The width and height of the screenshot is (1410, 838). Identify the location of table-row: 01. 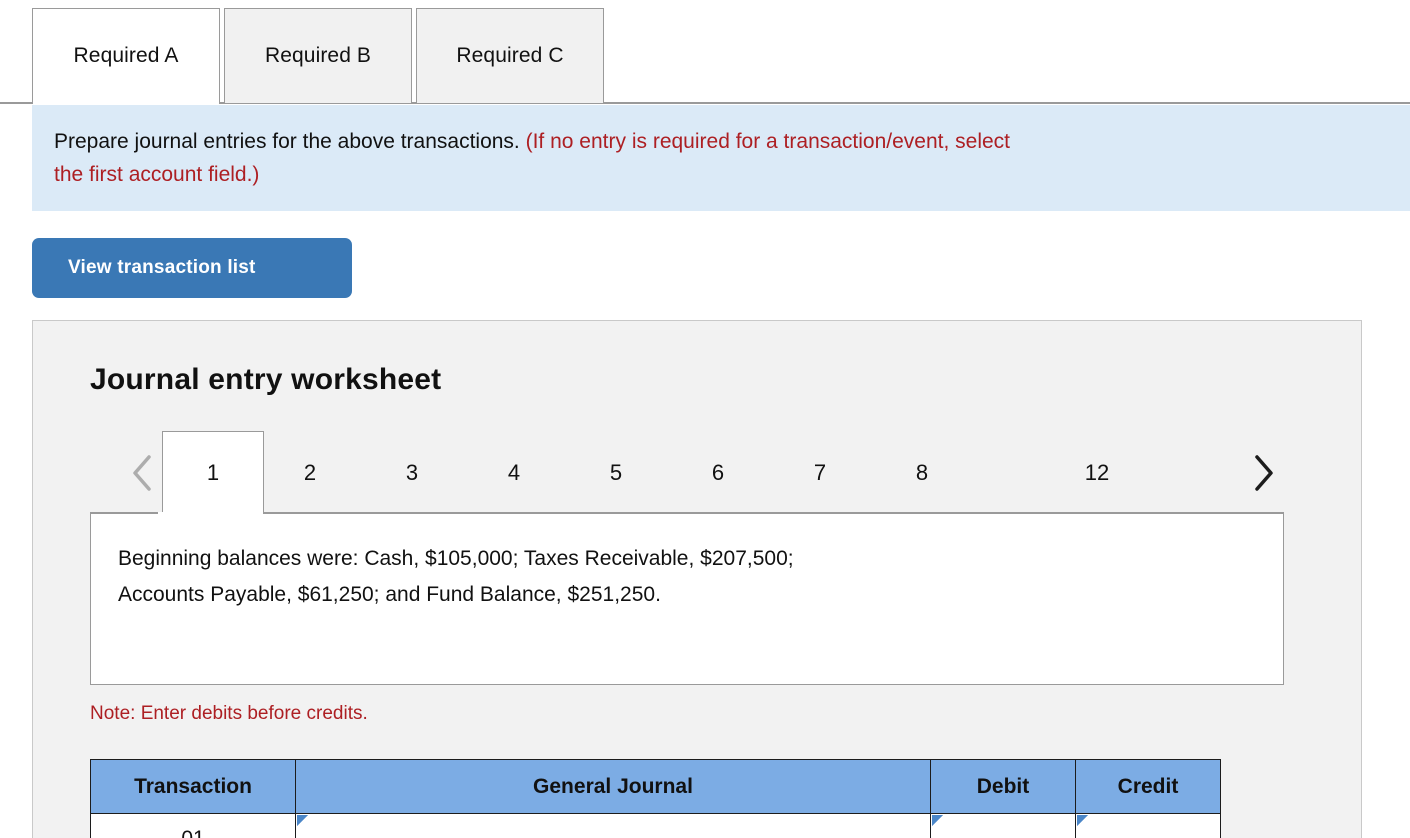
(655, 825).